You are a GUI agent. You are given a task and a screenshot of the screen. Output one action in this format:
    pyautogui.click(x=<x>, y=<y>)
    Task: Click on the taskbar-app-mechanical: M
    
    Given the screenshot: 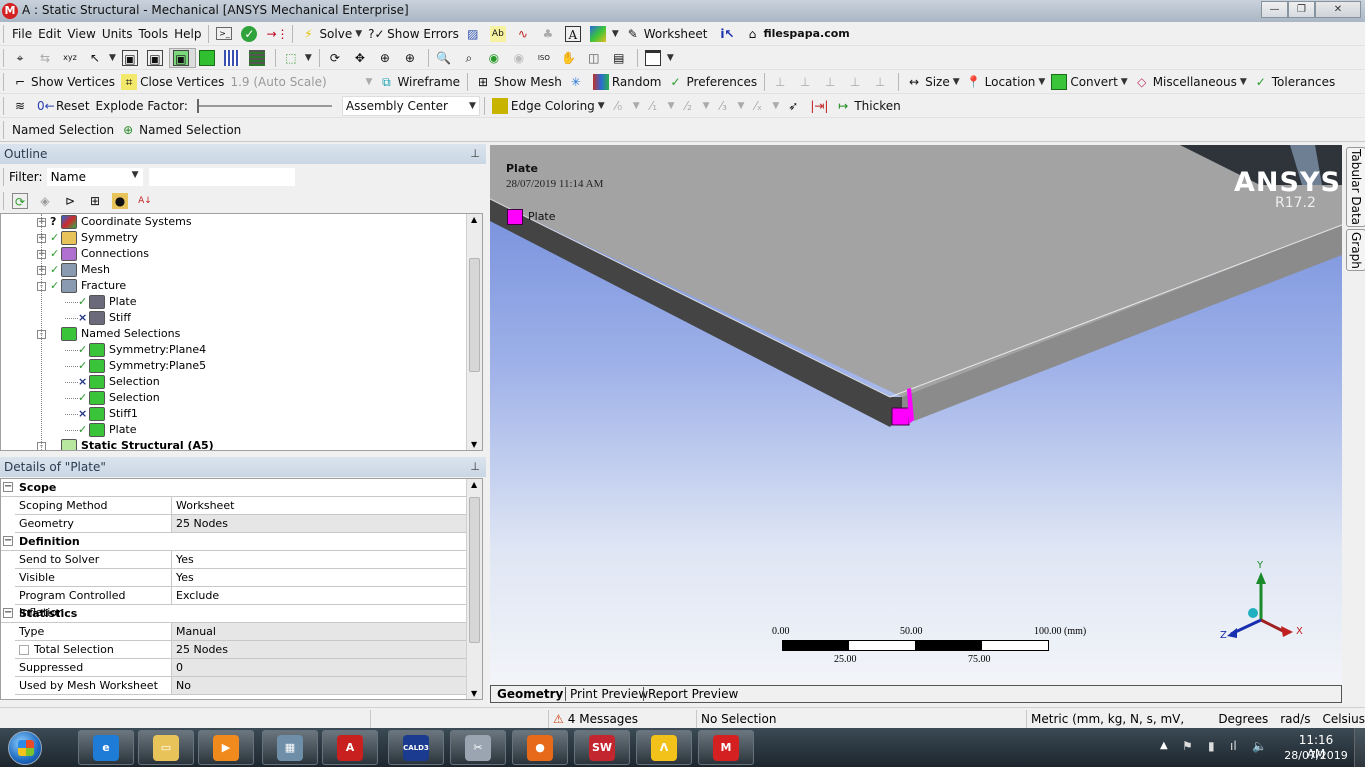 What is the action you would take?
    pyautogui.click(x=726, y=747)
    